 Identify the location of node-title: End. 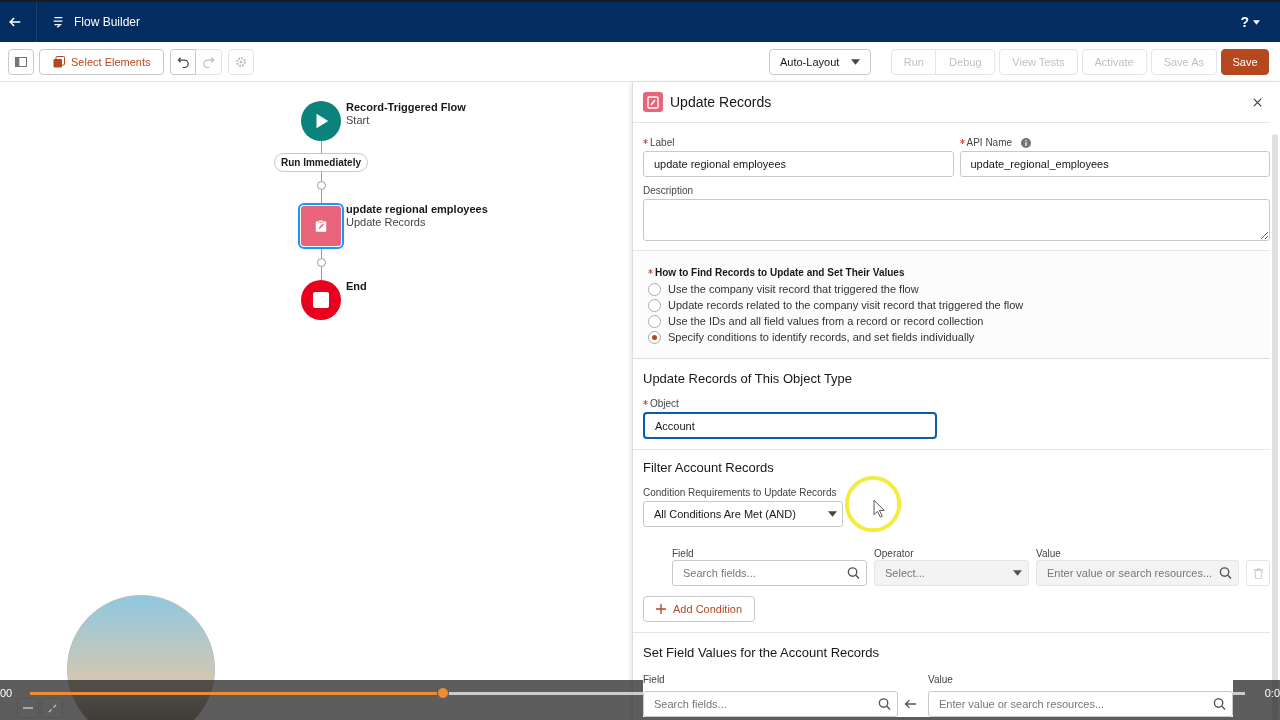
(356, 286).